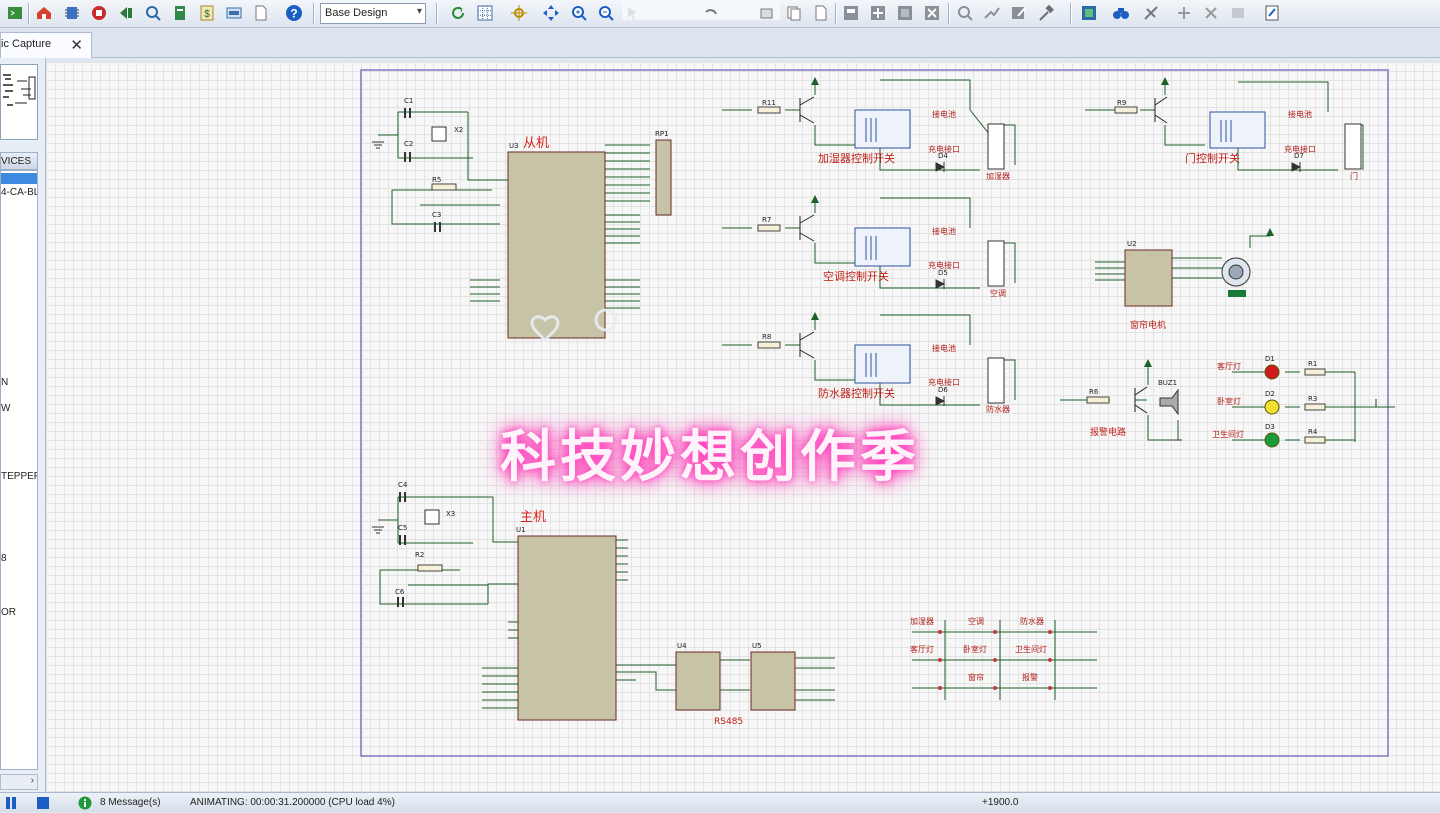 This screenshot has height=813, width=1440. What do you see at coordinates (992, 13) in the screenshot?
I see `wire-autoroute-icon` at bounding box center [992, 13].